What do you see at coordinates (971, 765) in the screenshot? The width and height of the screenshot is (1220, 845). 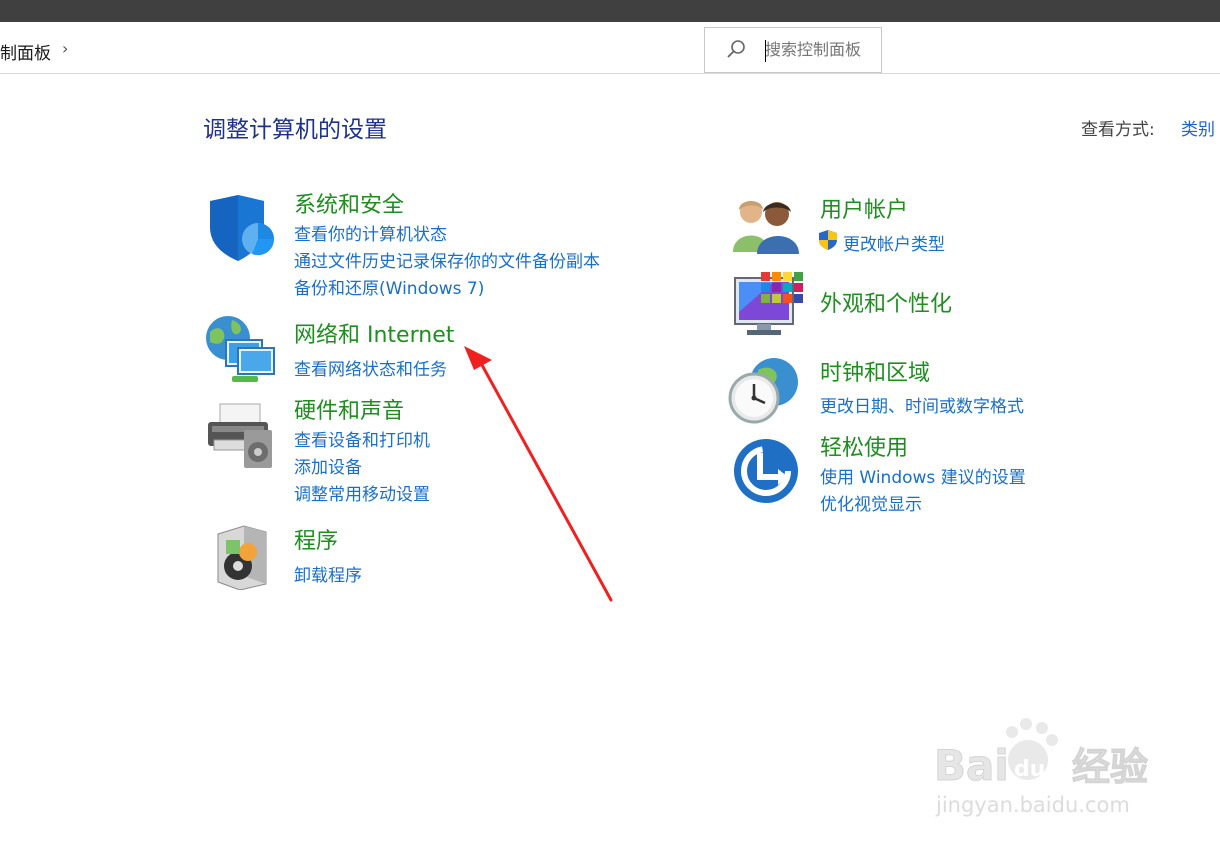 I see `svg-text: Bai` at bounding box center [971, 765].